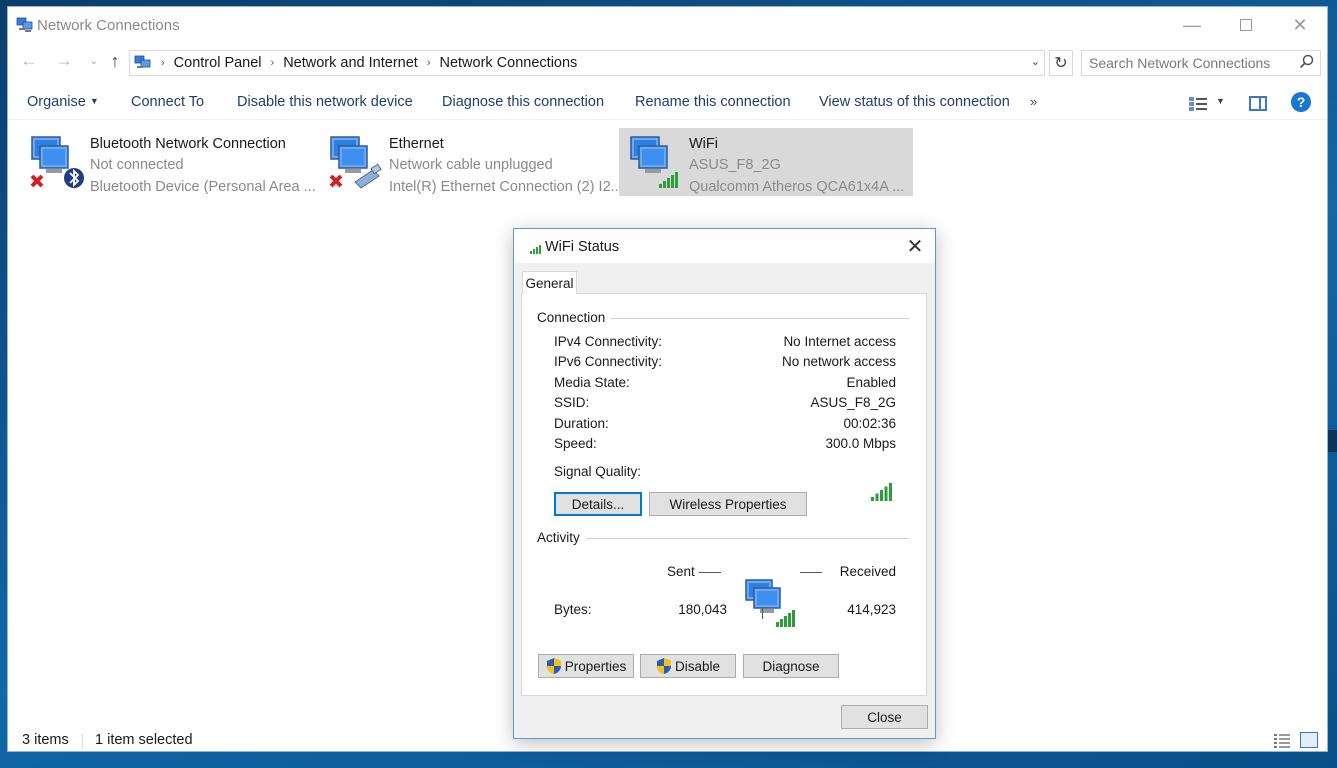  I want to click on title-bar: Network Connections — ✕, so click(667, 25).